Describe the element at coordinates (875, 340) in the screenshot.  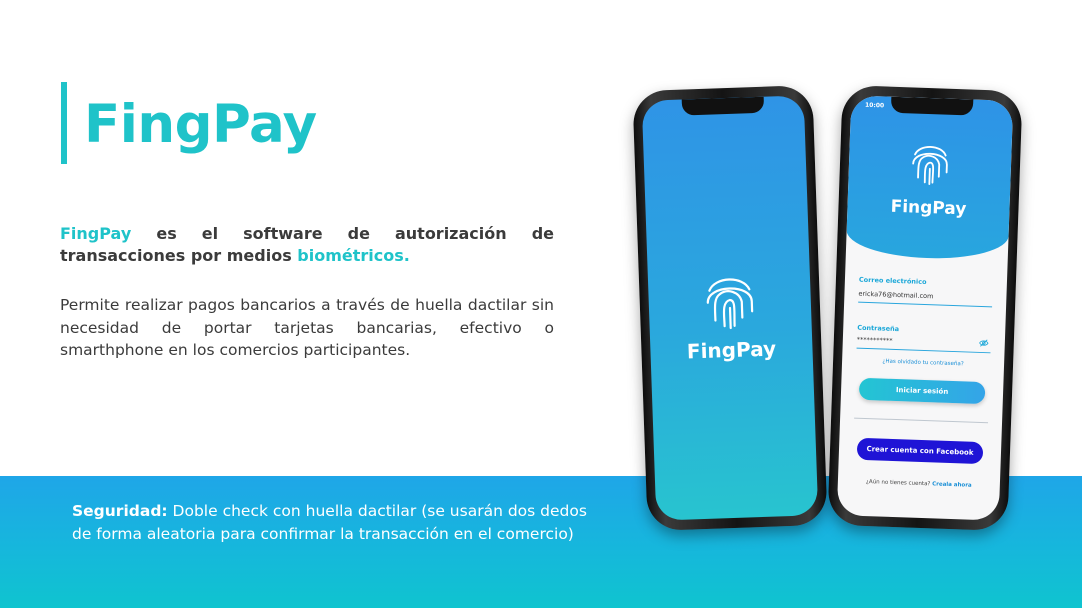
I see `password-field: ***********` at that location.